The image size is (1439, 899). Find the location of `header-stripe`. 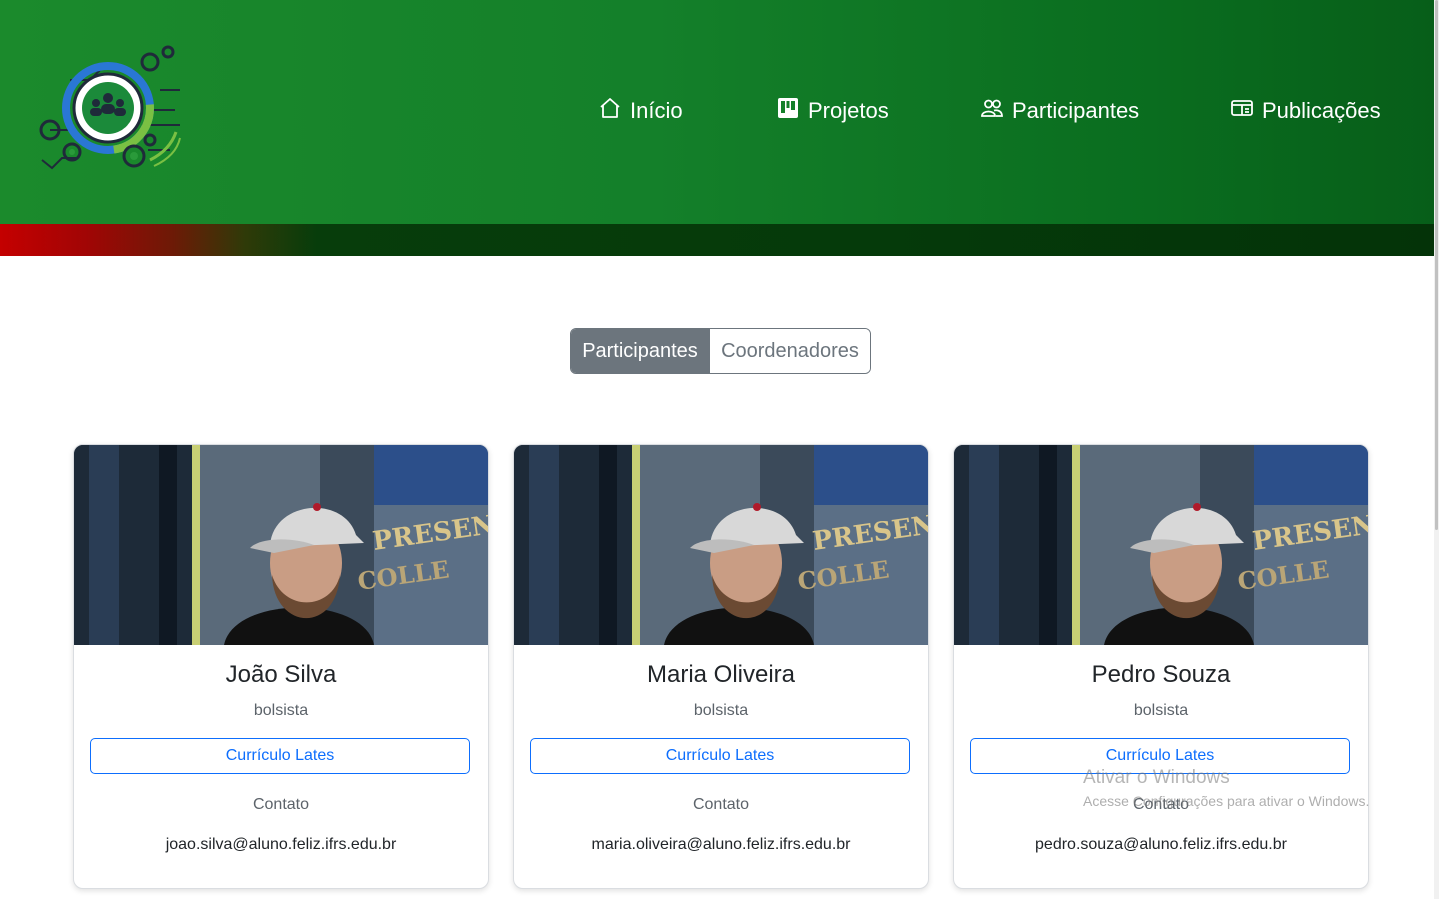

header-stripe is located at coordinates (719, 240).